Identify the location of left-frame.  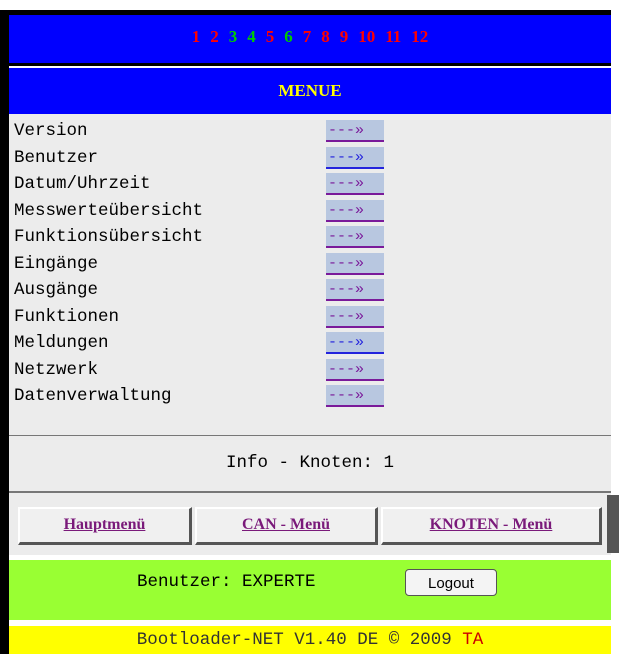
(4, 332).